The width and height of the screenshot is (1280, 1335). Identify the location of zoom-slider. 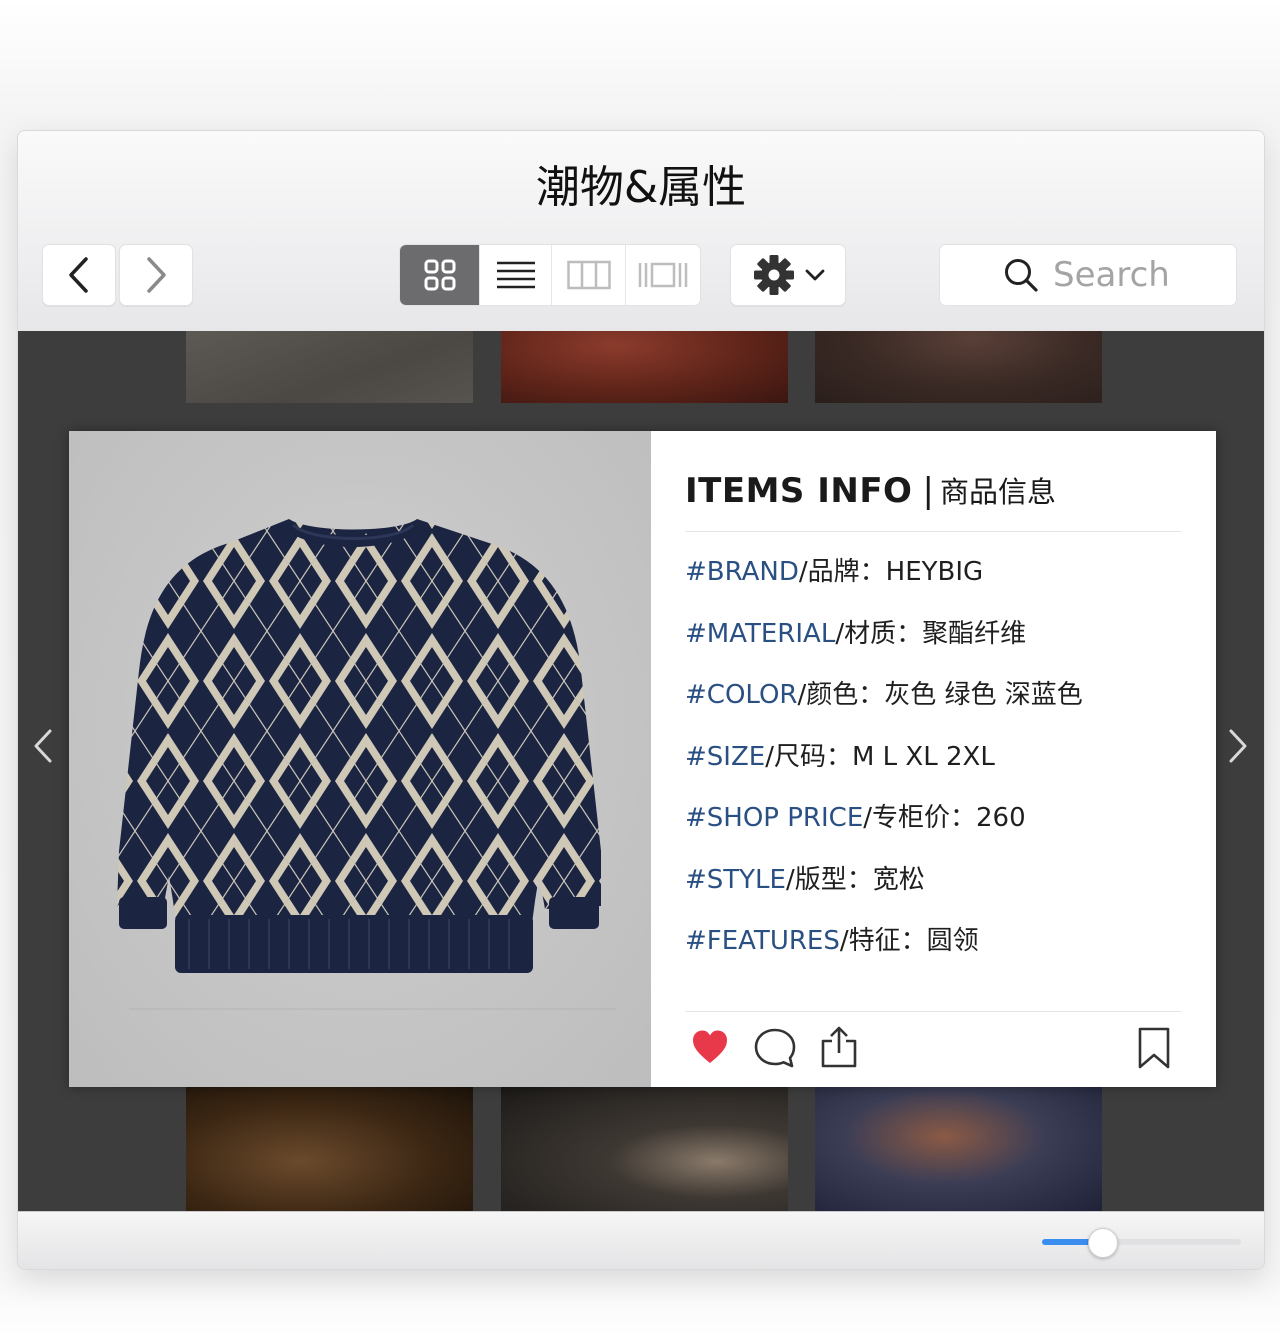
(1141, 1243).